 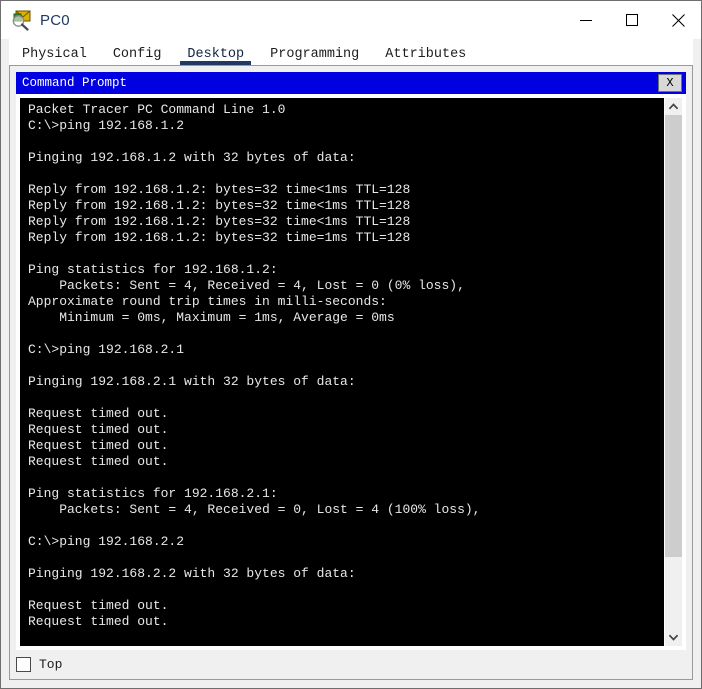 I want to click on packet-tracer-pc-icon, so click(x=21, y=20).